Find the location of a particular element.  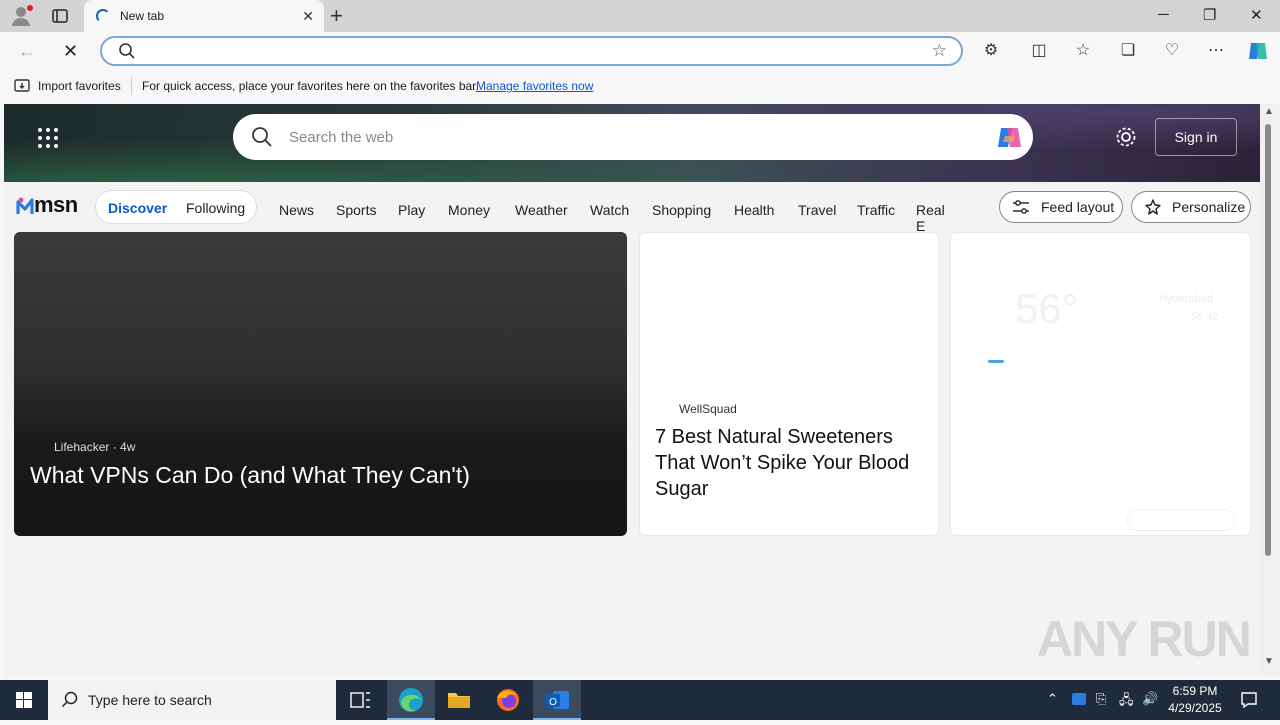

browser-essentials-icon: ♡ is located at coordinates (1172, 50).